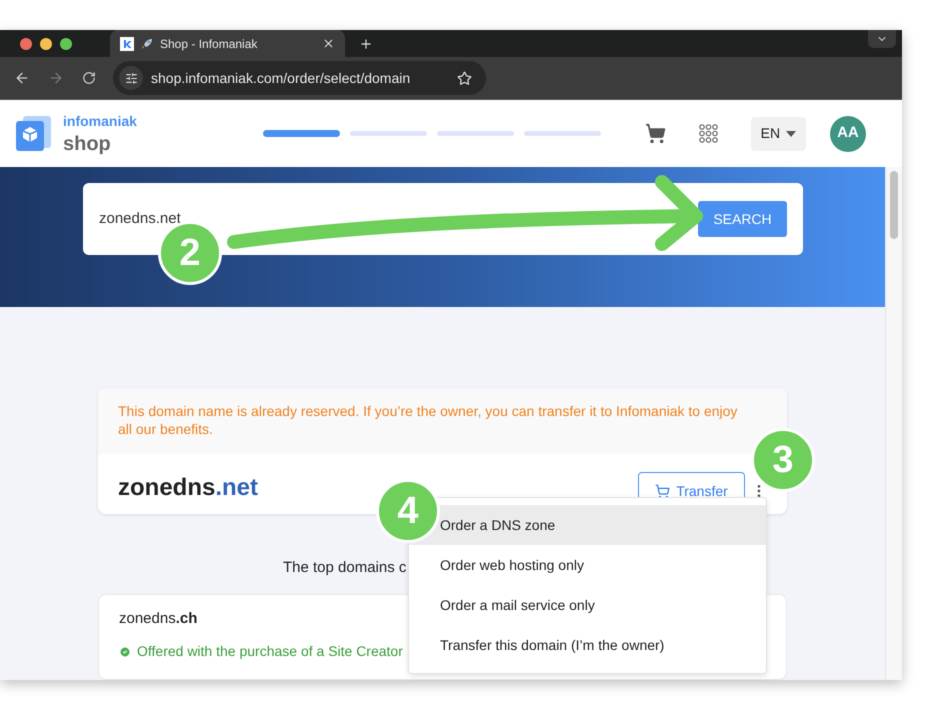  Describe the element at coordinates (22, 78) in the screenshot. I see `back-icon` at that location.